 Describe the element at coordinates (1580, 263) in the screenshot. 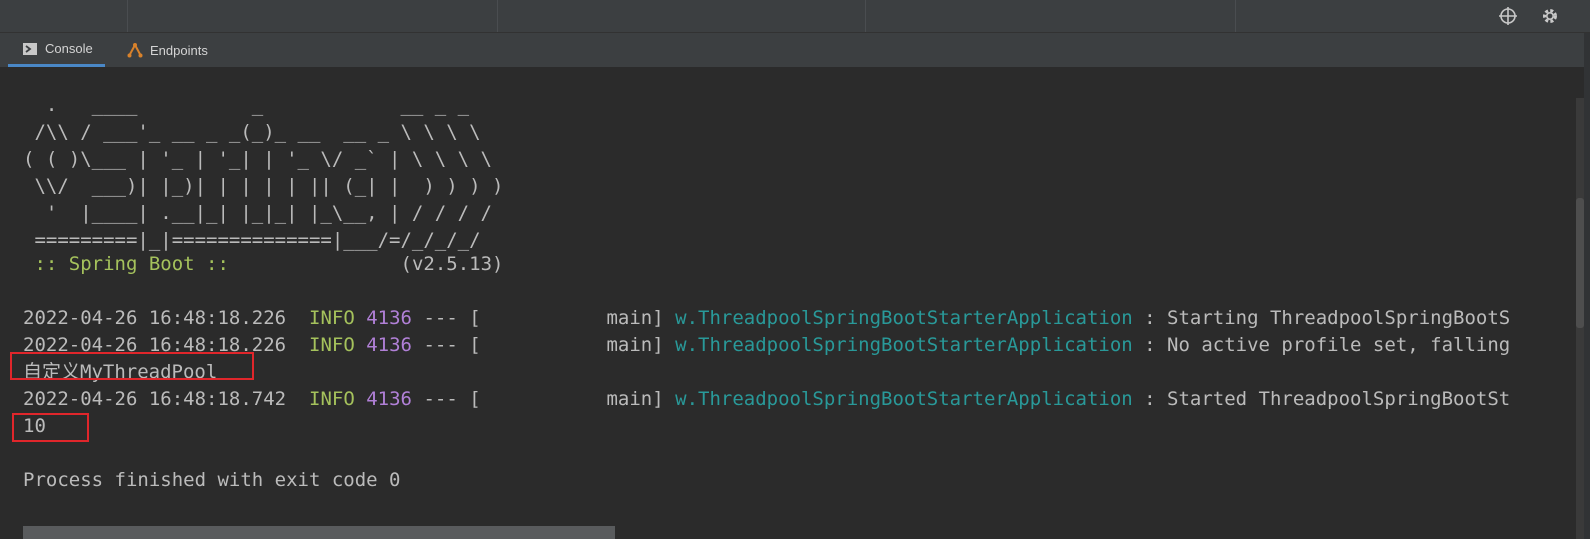

I see `scrollbar-thumb` at that location.